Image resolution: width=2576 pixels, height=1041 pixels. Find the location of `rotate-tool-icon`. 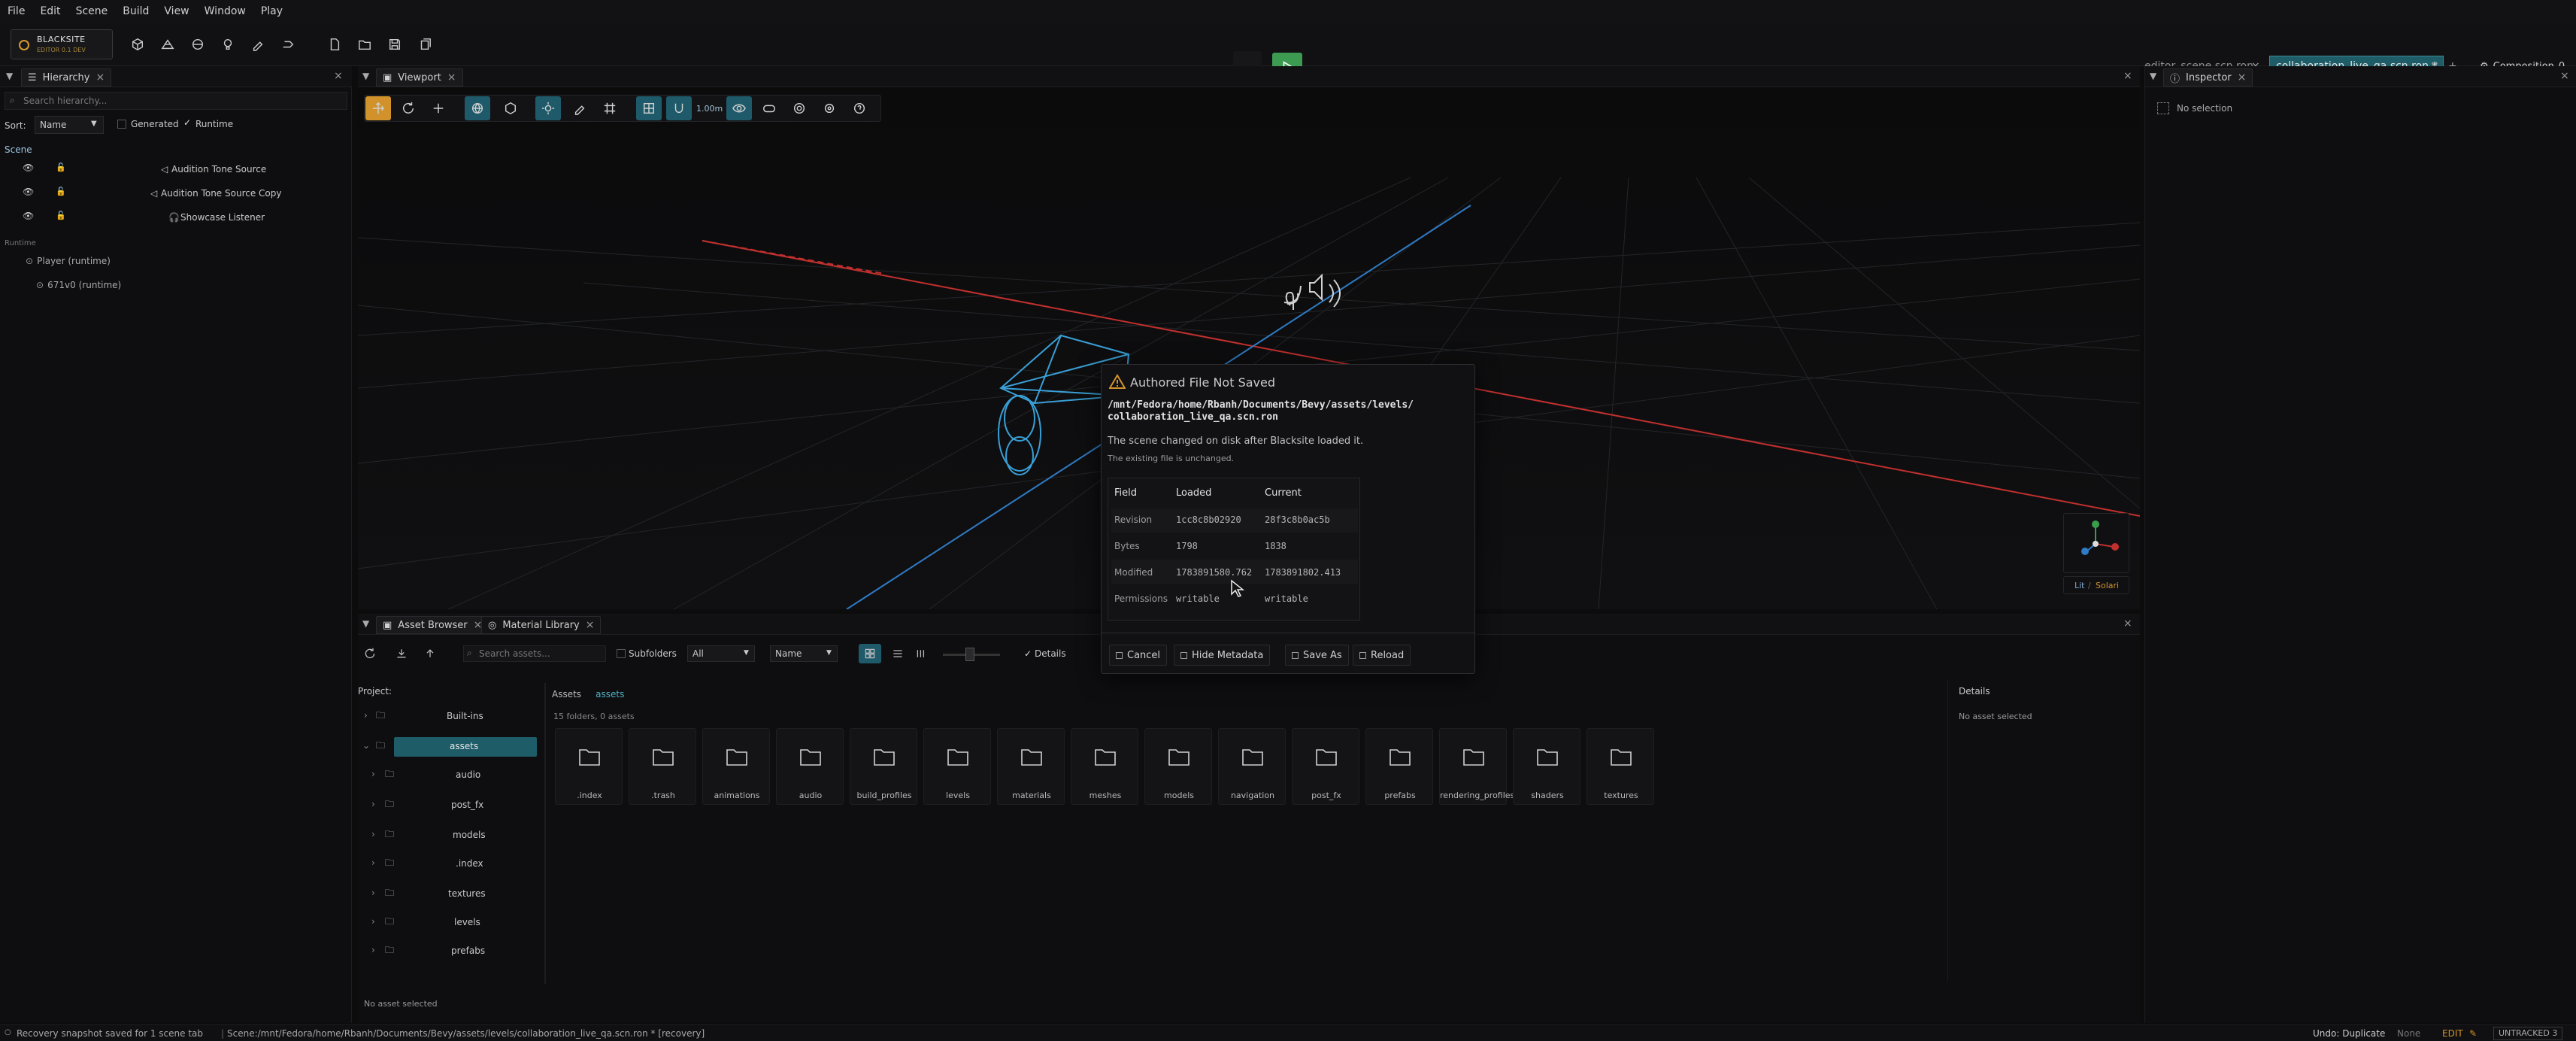

rotate-tool-icon is located at coordinates (408, 108).